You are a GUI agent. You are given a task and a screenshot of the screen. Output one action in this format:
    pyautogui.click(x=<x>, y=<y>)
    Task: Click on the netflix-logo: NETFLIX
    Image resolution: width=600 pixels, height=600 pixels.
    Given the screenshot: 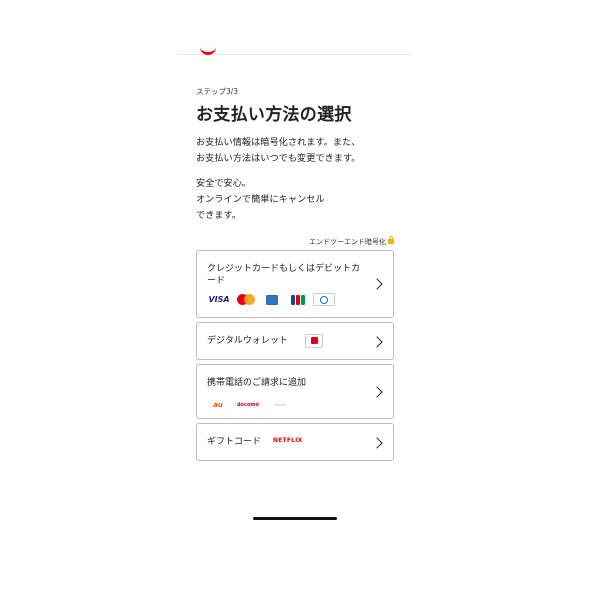 What is the action you would take?
    pyautogui.click(x=288, y=440)
    